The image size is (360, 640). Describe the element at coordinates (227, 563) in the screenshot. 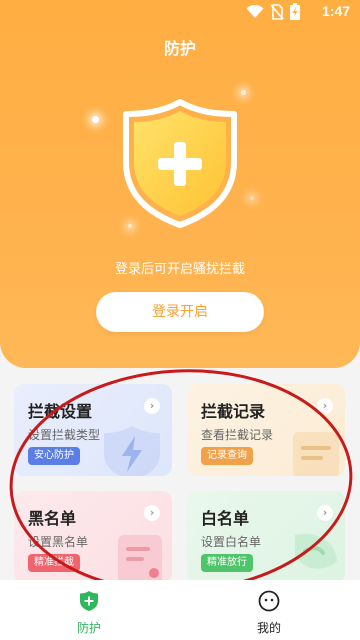

I see `card-tag: 精准放行` at that location.